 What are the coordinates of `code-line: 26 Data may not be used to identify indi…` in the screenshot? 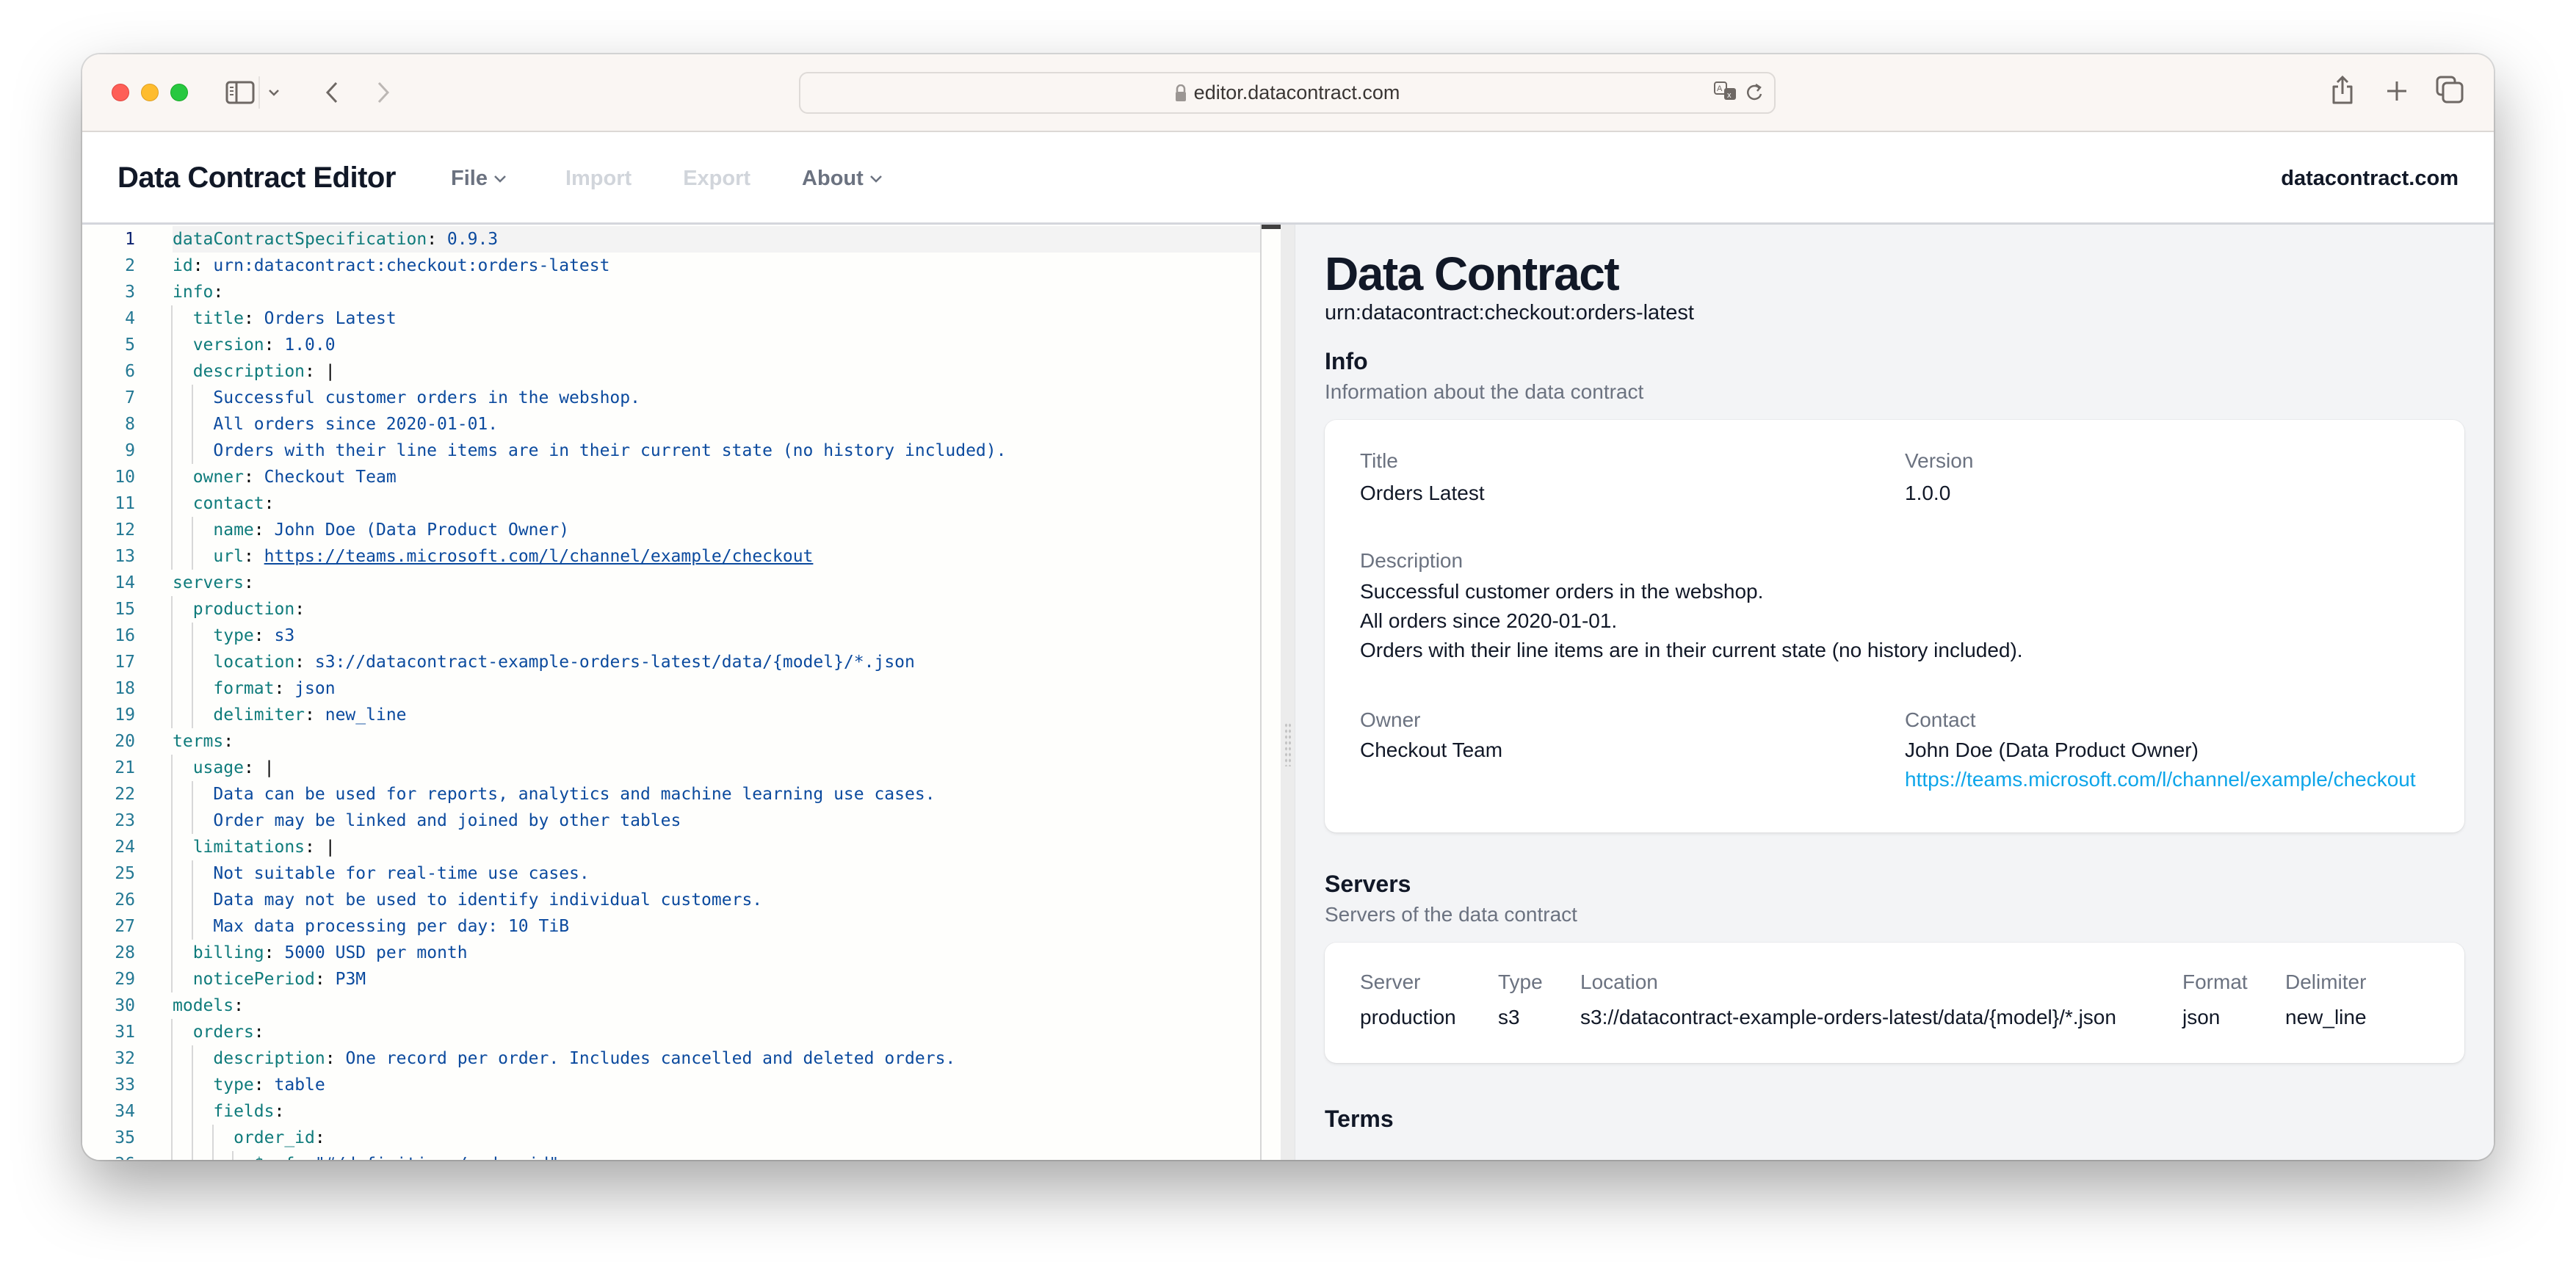 It's located at (671, 900).